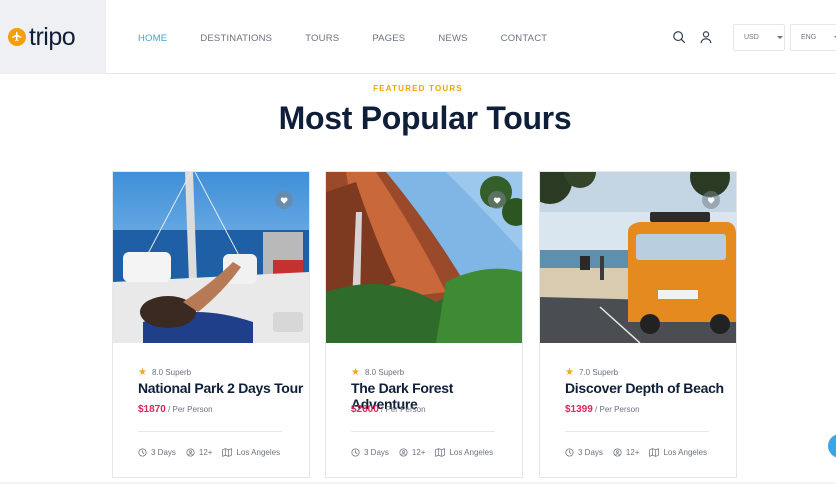  Describe the element at coordinates (425, 118) in the screenshot. I see `section-title: Most Popular Tours` at that location.